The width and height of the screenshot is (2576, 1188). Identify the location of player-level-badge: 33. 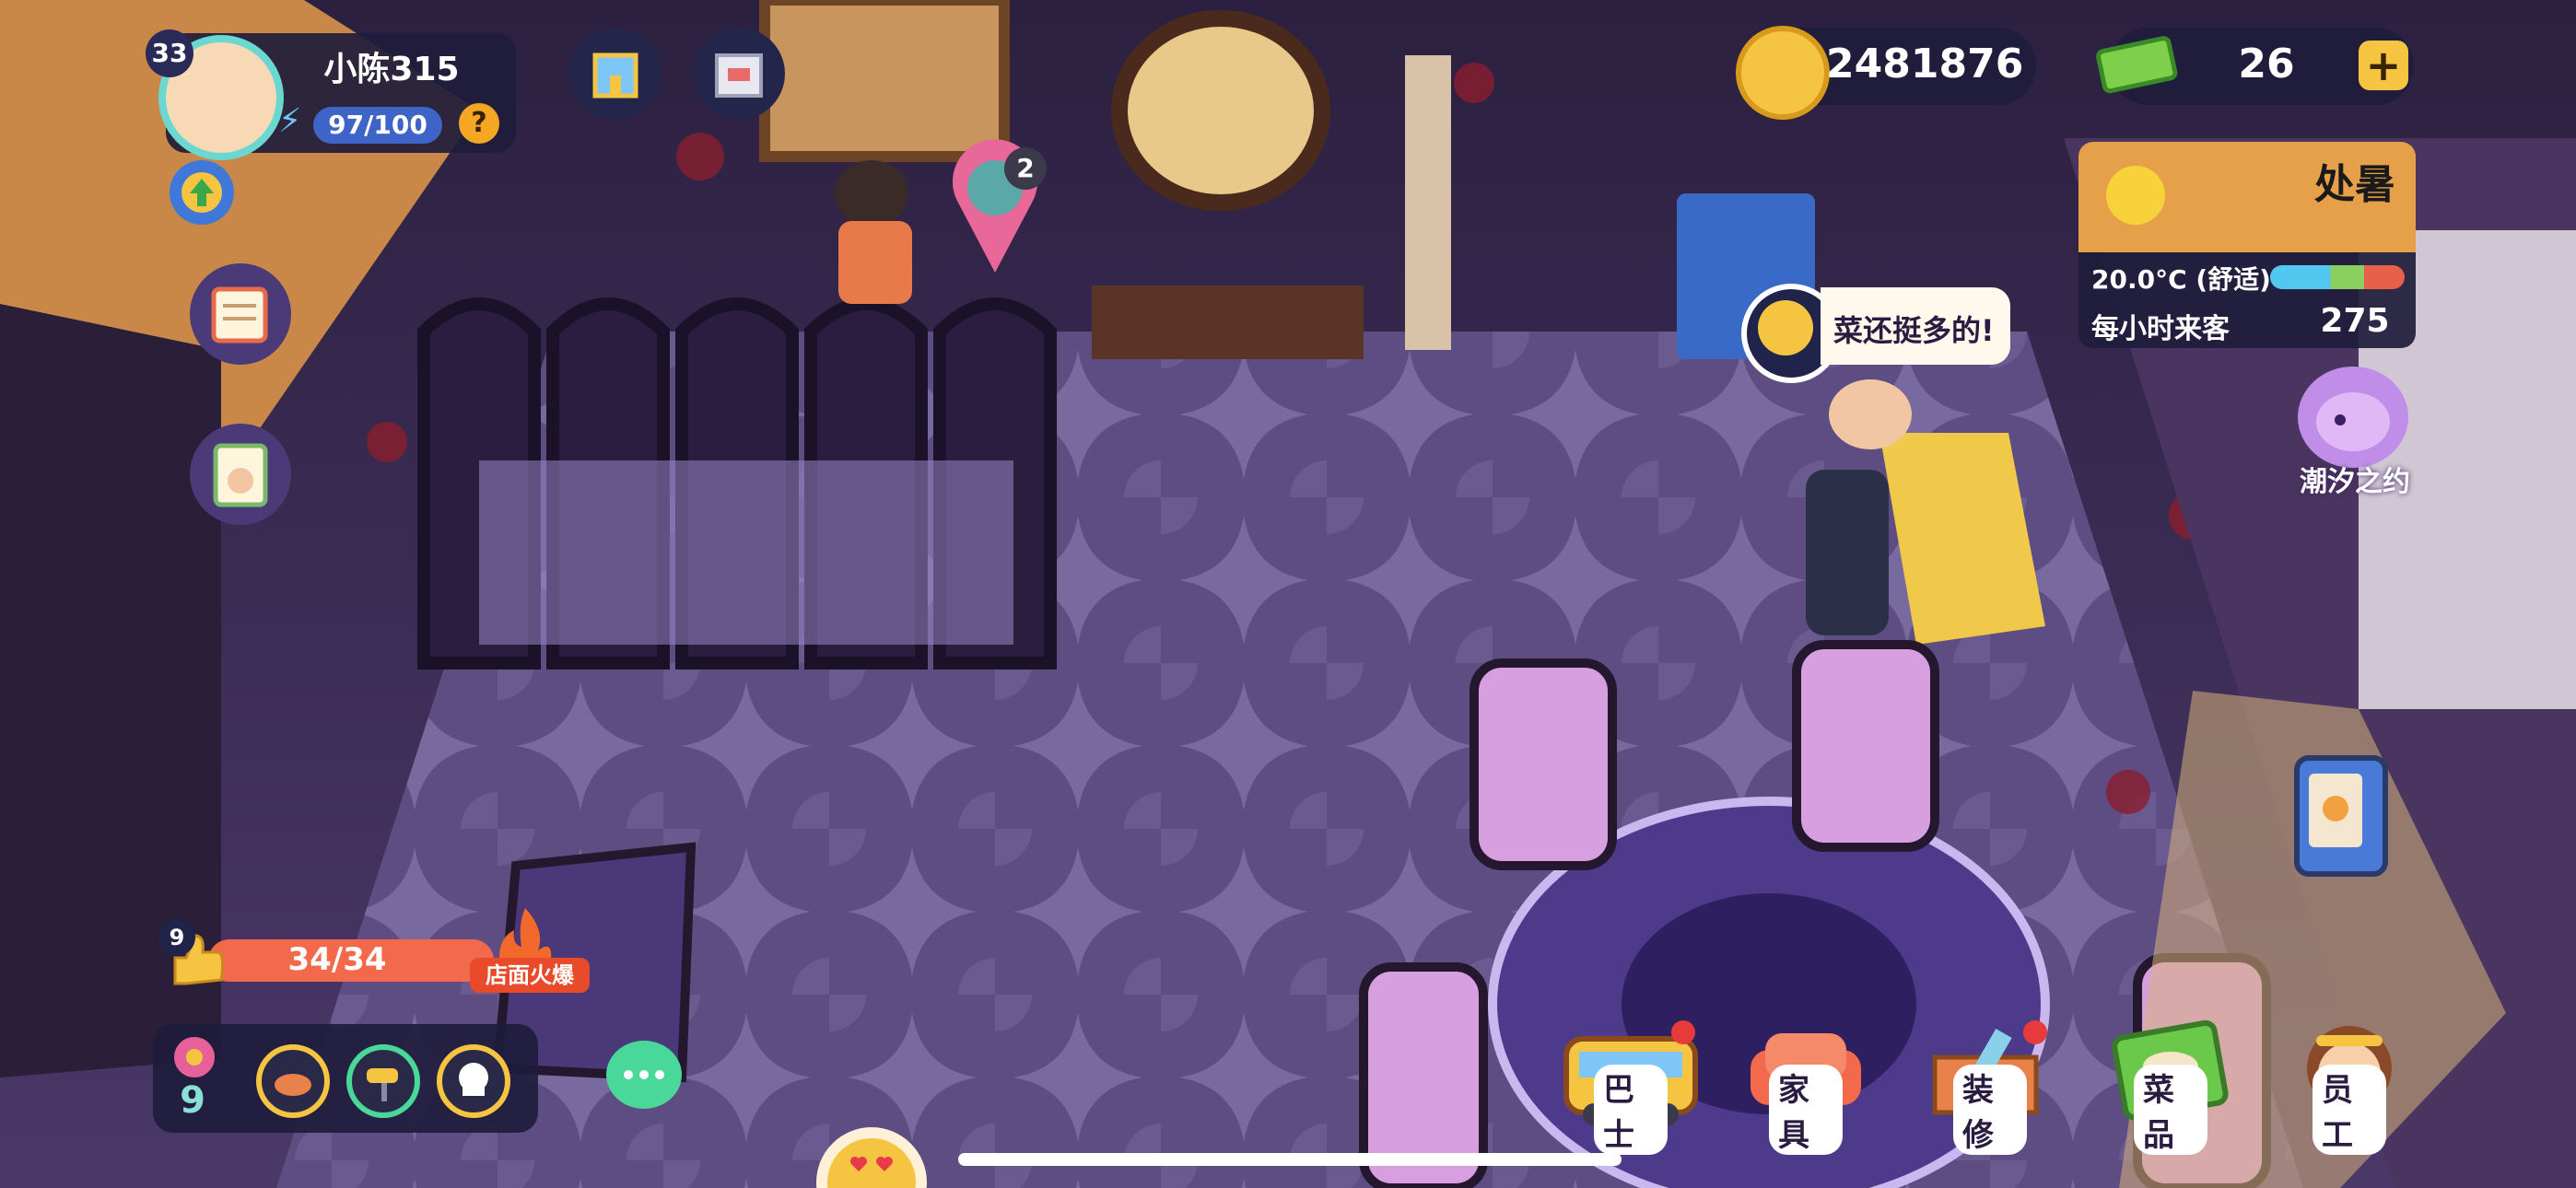
(169, 53).